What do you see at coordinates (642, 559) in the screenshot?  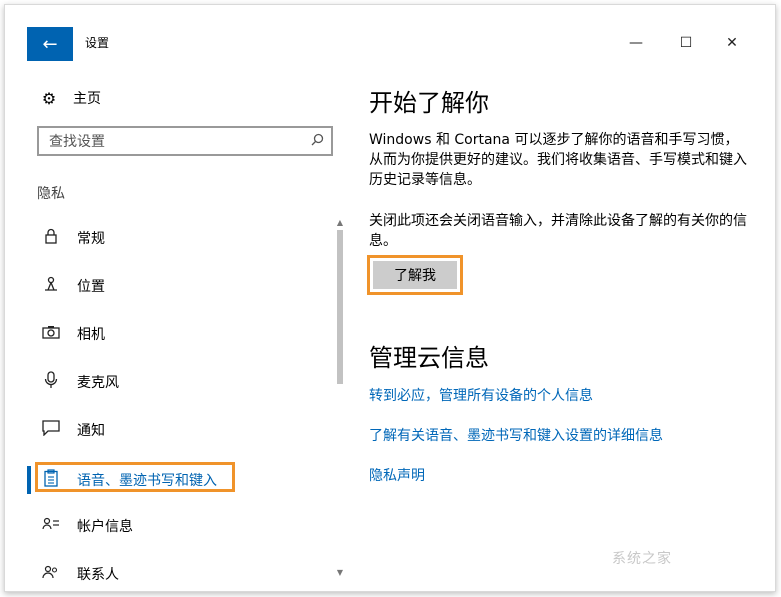 I see `watermark-logo: 系统之家` at bounding box center [642, 559].